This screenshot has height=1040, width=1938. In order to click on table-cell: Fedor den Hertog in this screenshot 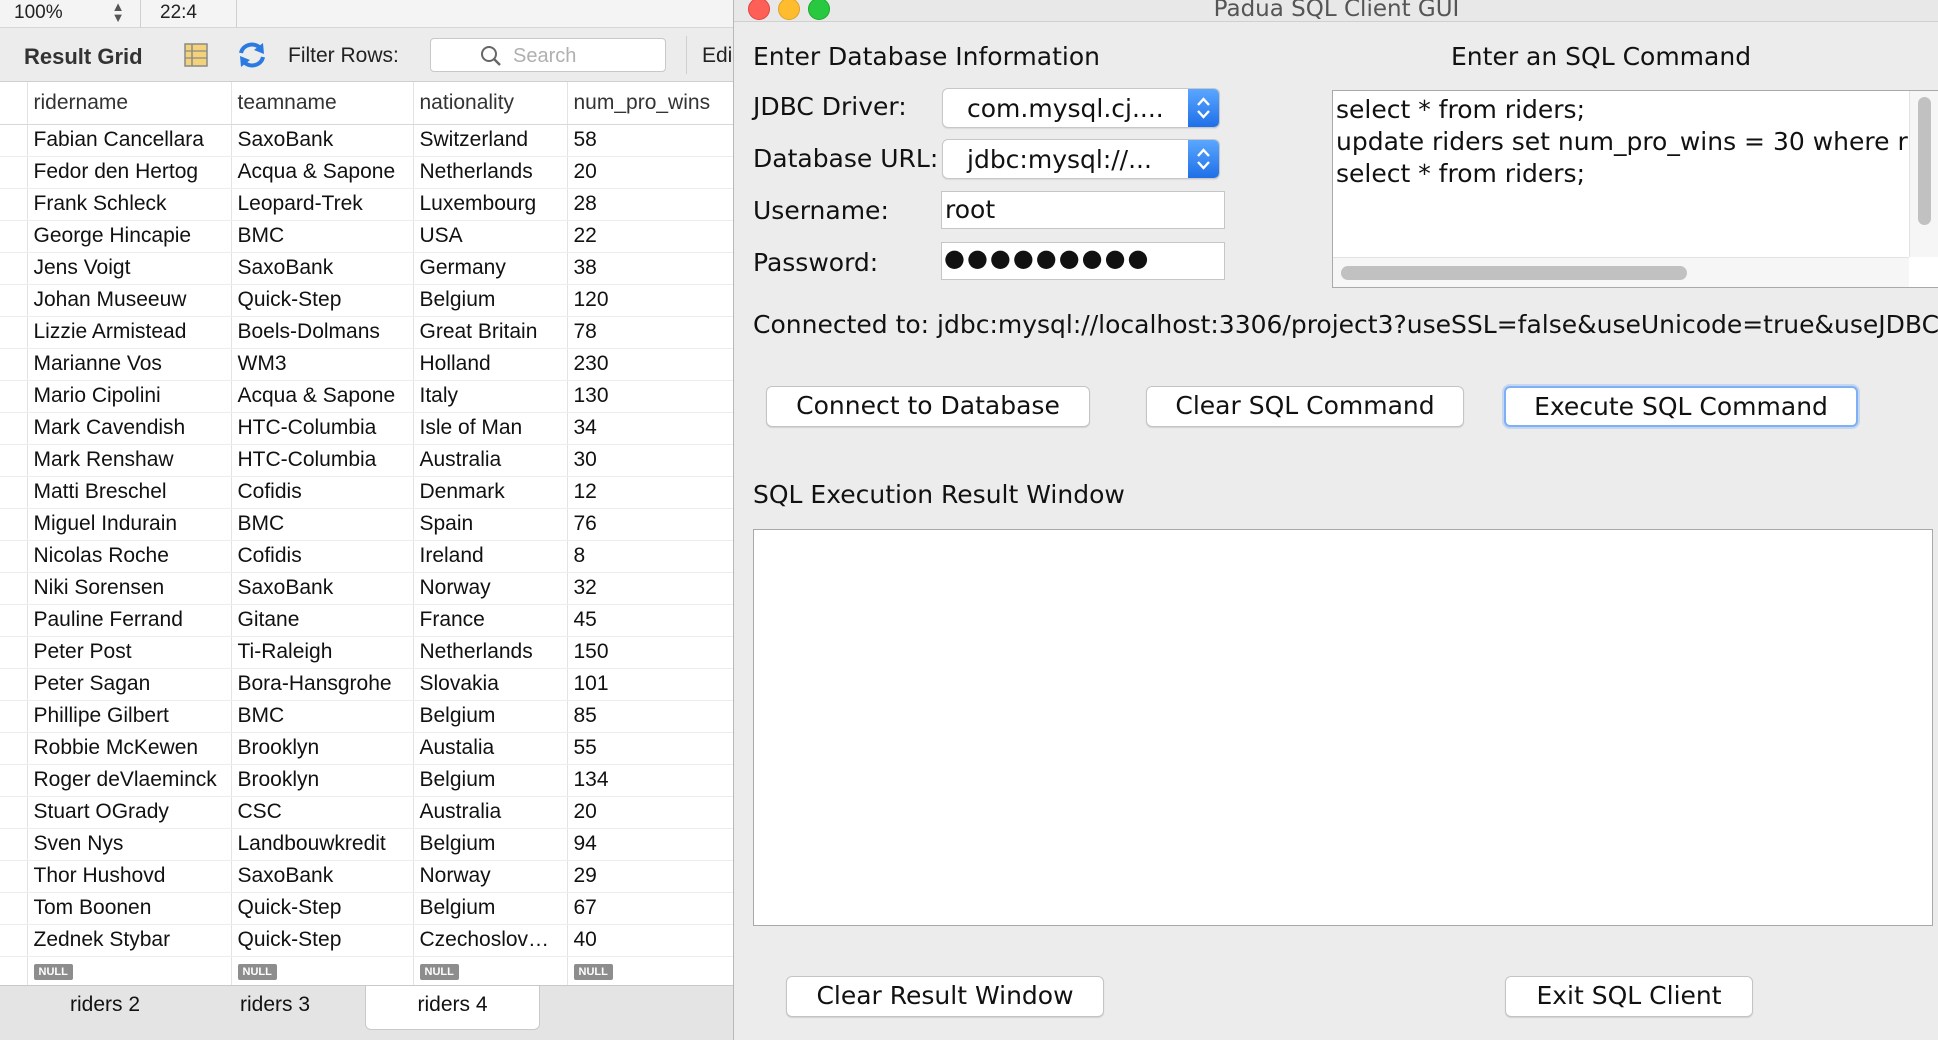, I will do `click(129, 172)`.